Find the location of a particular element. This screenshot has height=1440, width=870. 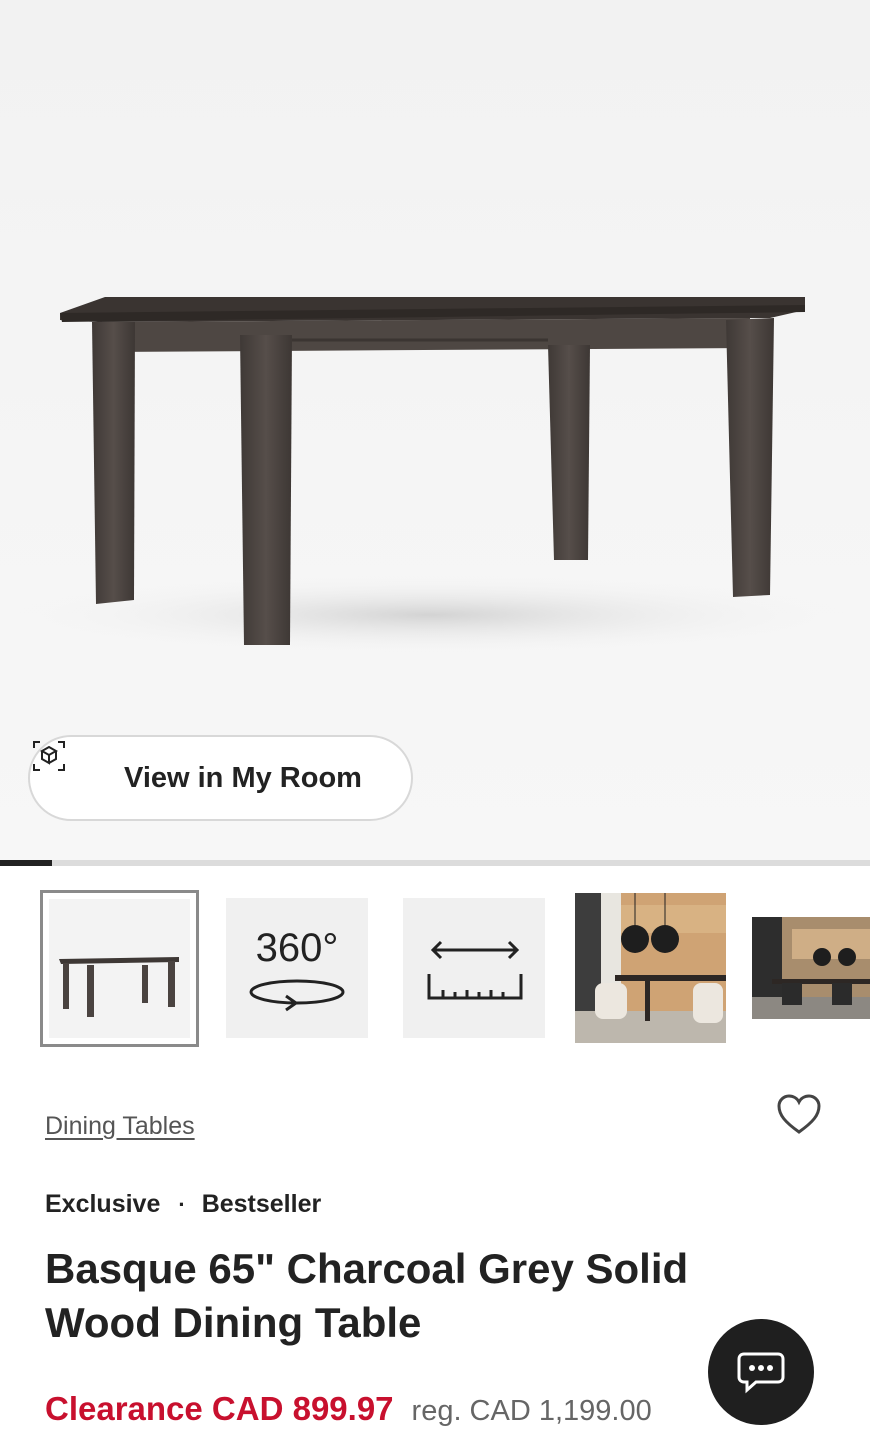

view-in-my-room-label: View in My Room is located at coordinates (243, 777).